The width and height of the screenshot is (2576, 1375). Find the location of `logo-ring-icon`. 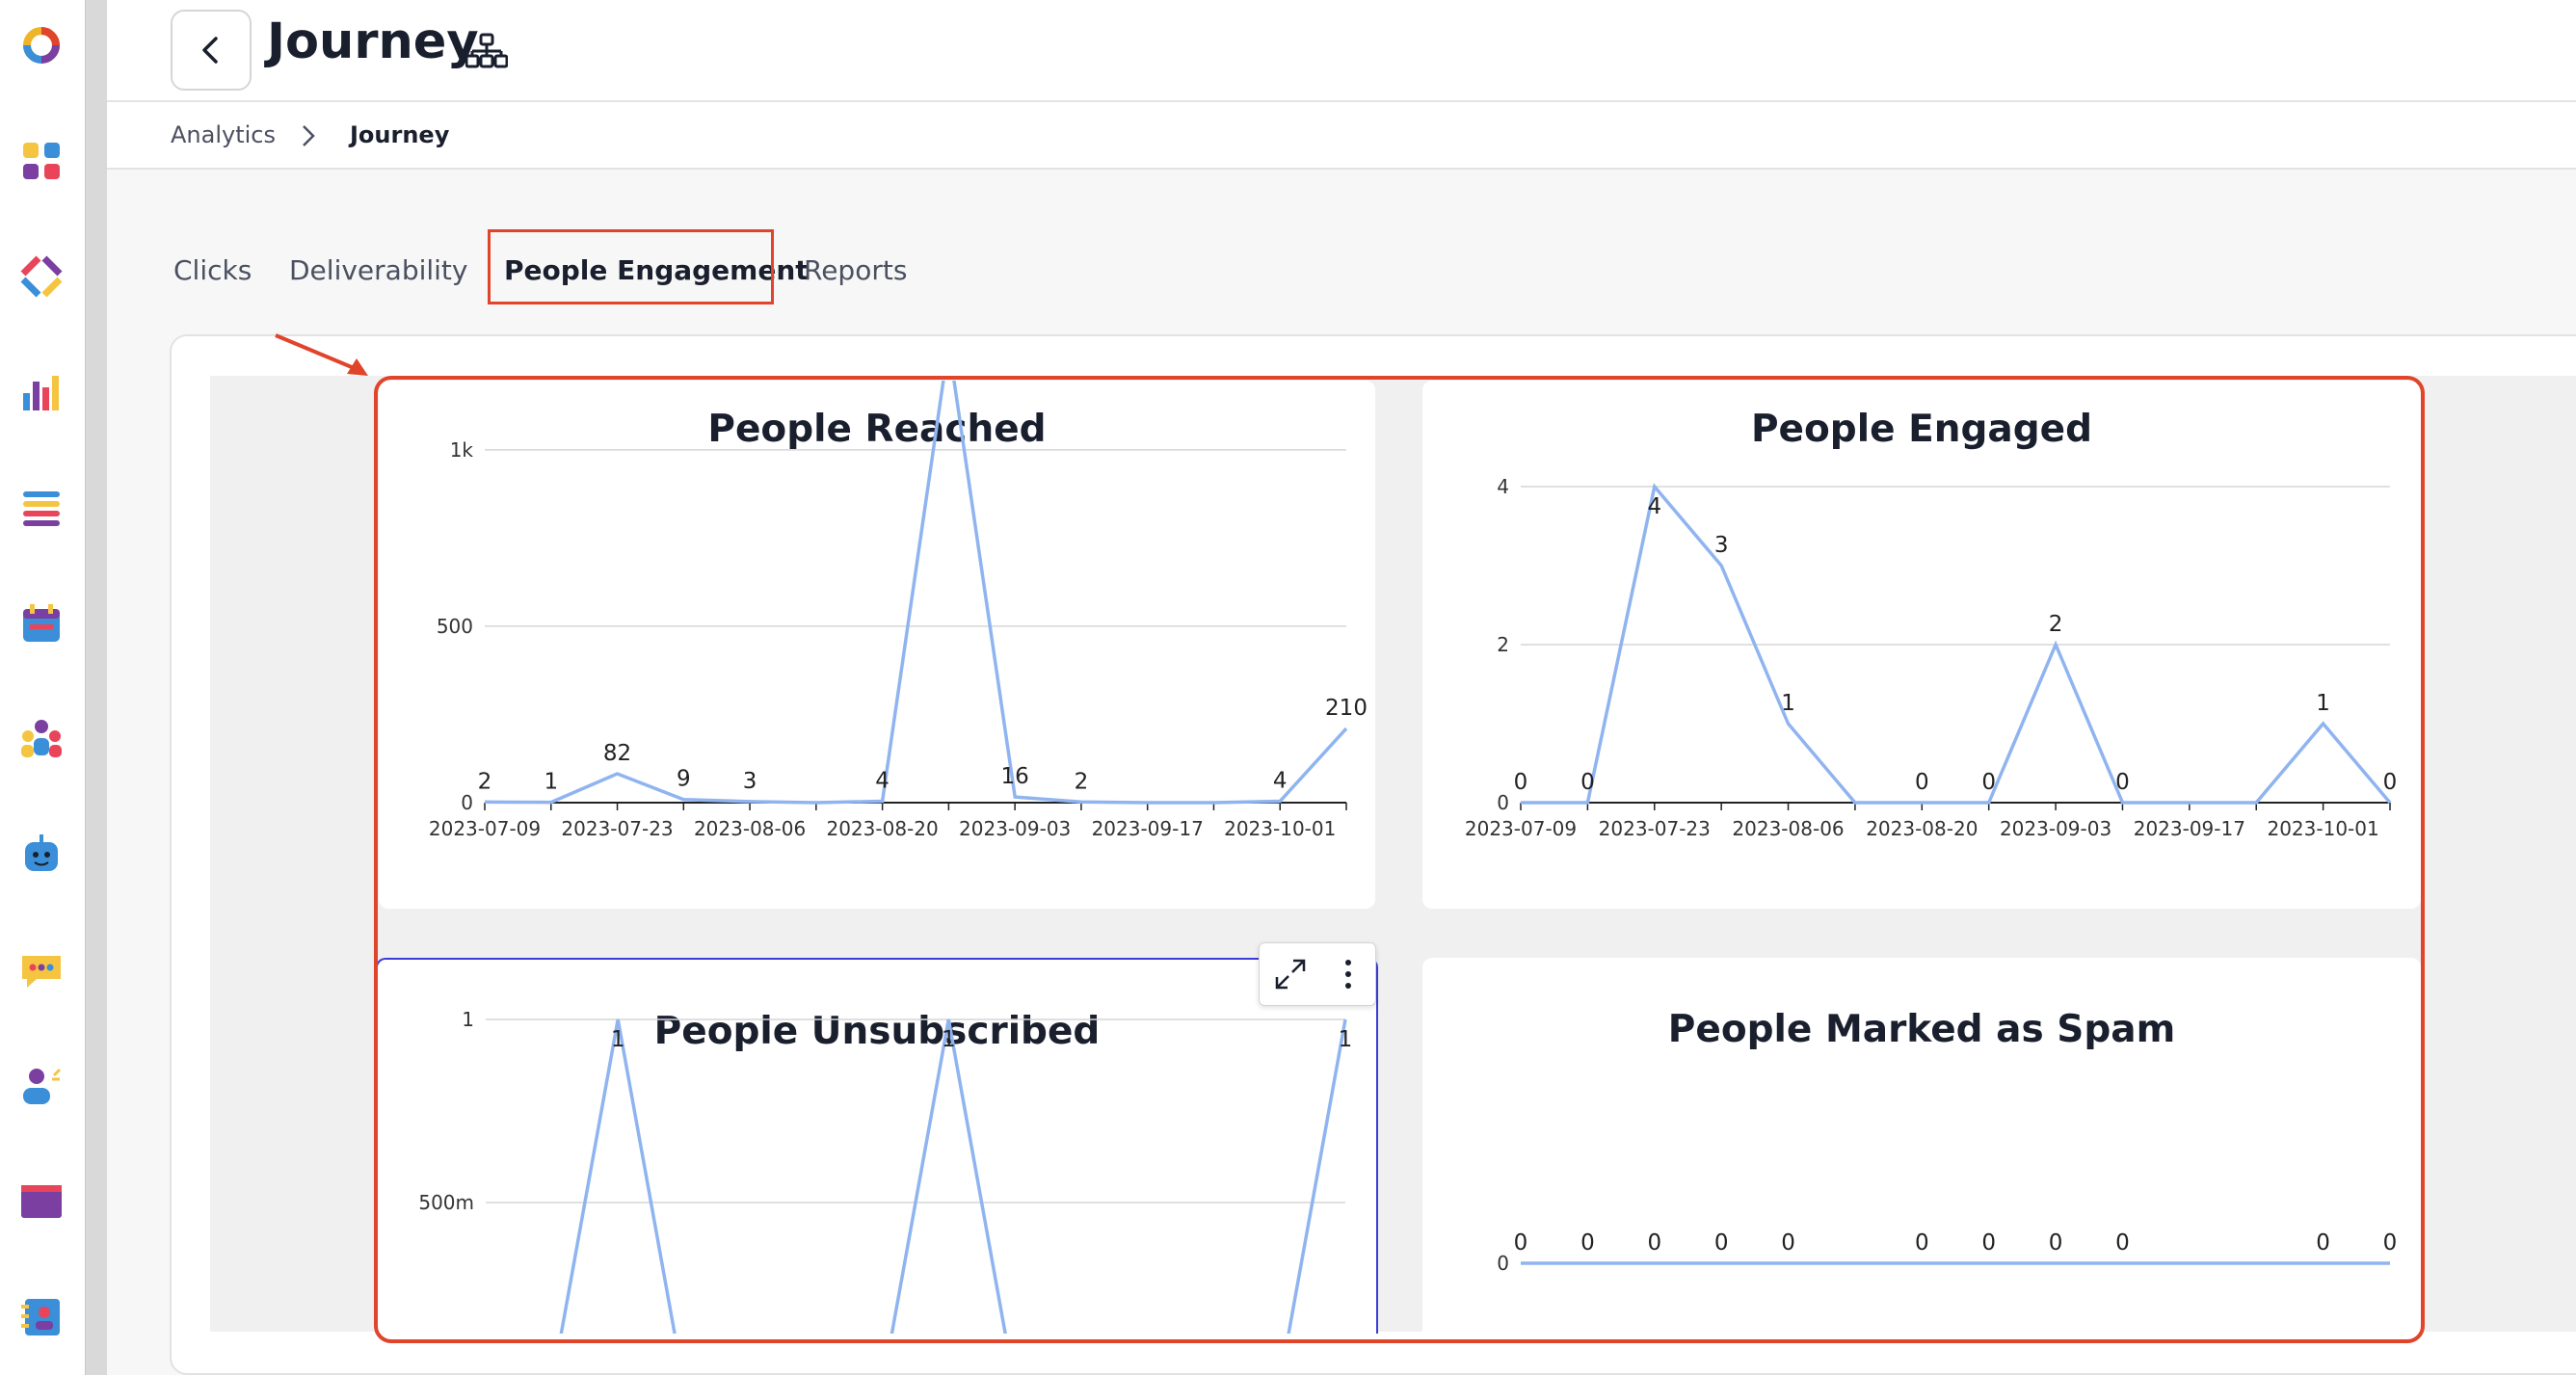

logo-ring-icon is located at coordinates (41, 45).